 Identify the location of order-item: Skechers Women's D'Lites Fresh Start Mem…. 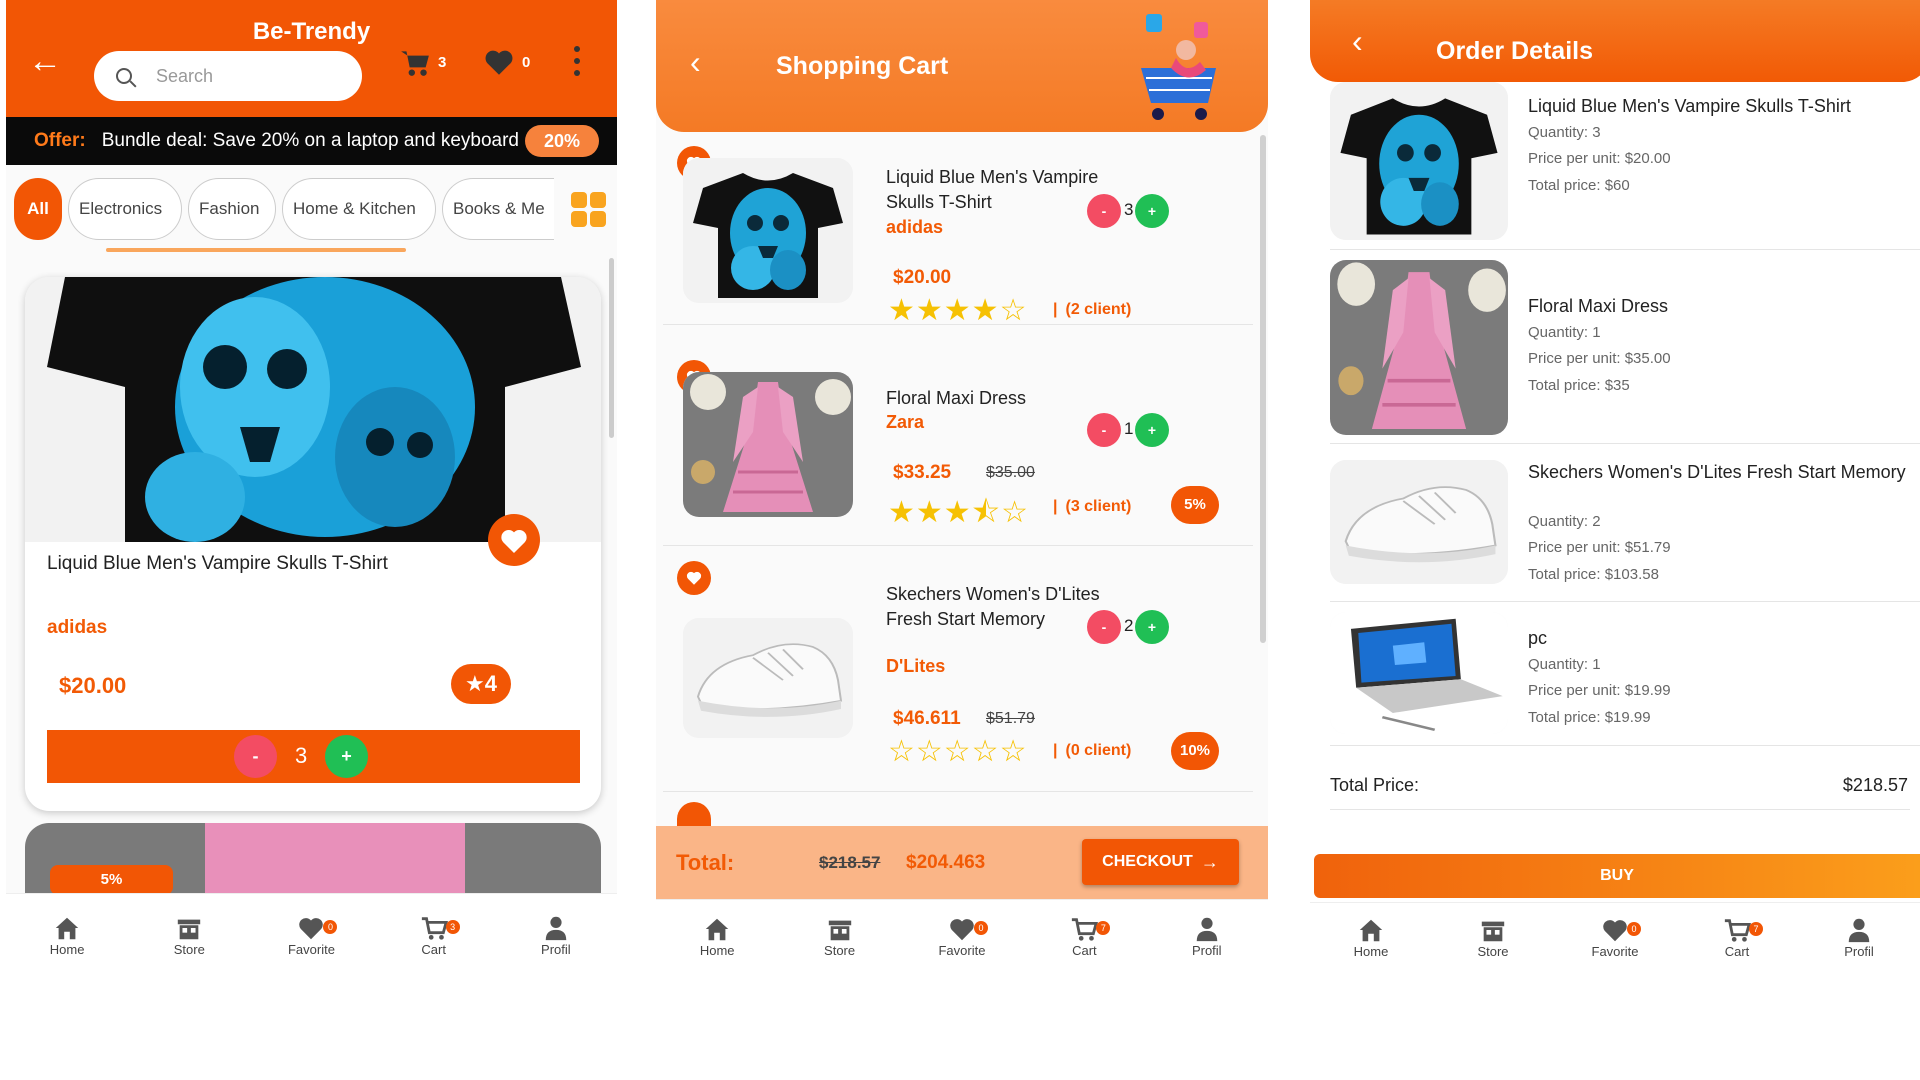
(1625, 524).